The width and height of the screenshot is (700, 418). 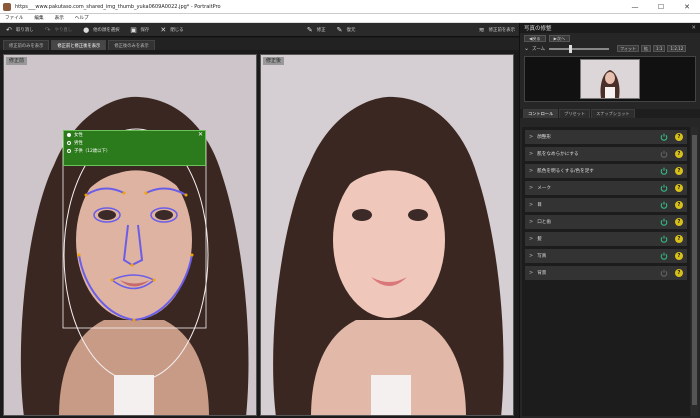 I want to click on close-image-button: ✕ 閉じる, so click(x=171, y=30).